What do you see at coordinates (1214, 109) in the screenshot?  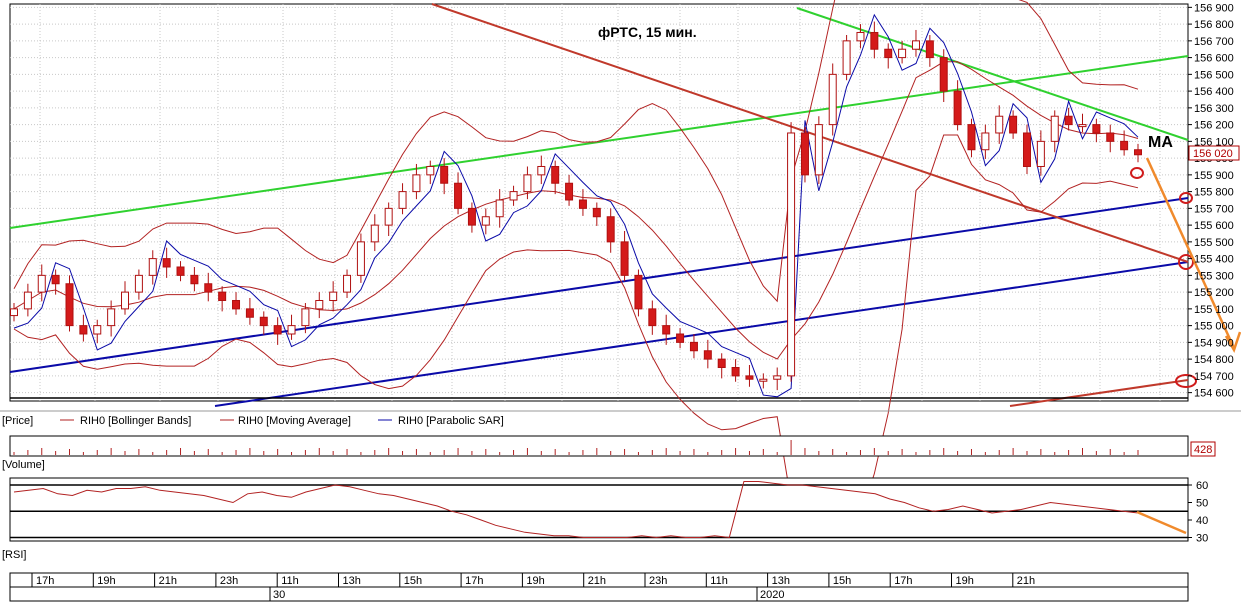 I see `price-tick-label: 156 300` at bounding box center [1214, 109].